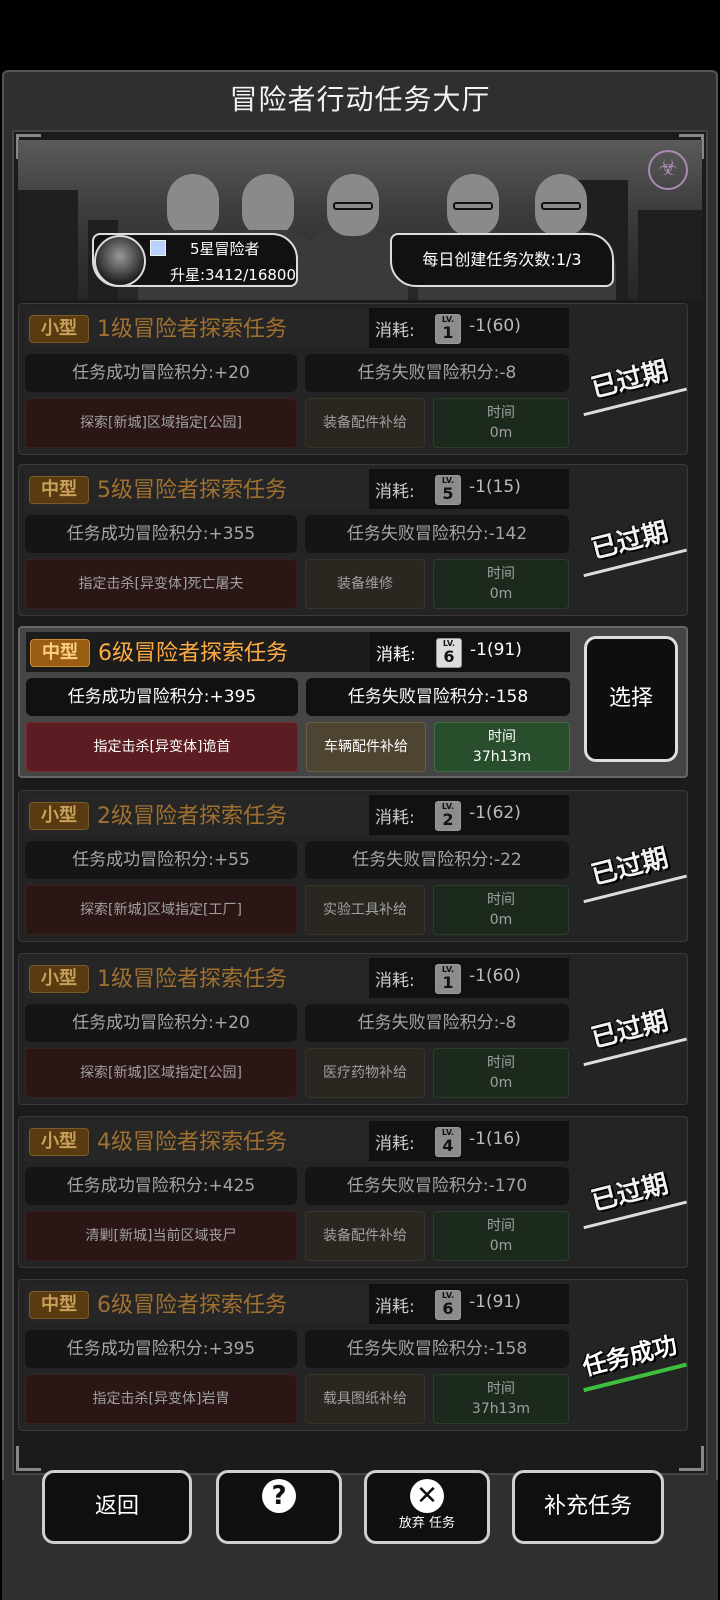 The image size is (720, 1600). I want to click on mission-success-stamp: 任务成功, so click(630, 1357).